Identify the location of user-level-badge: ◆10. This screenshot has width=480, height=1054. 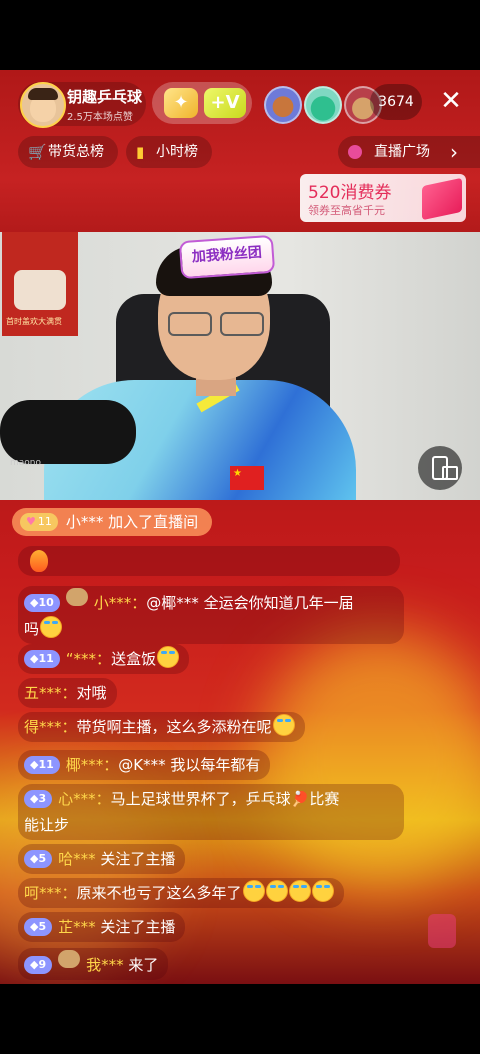
(42, 603).